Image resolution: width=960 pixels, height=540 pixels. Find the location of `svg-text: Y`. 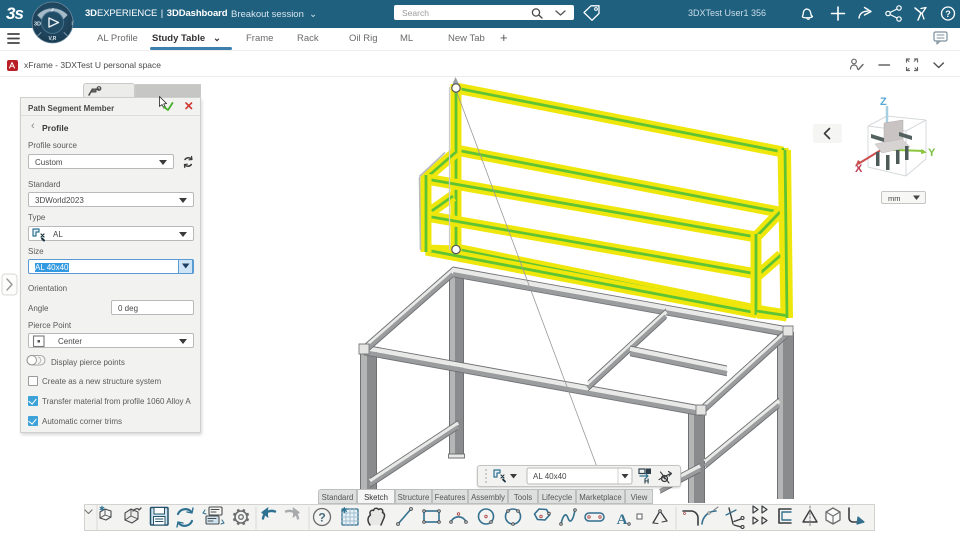

svg-text: Y is located at coordinates (932, 153).